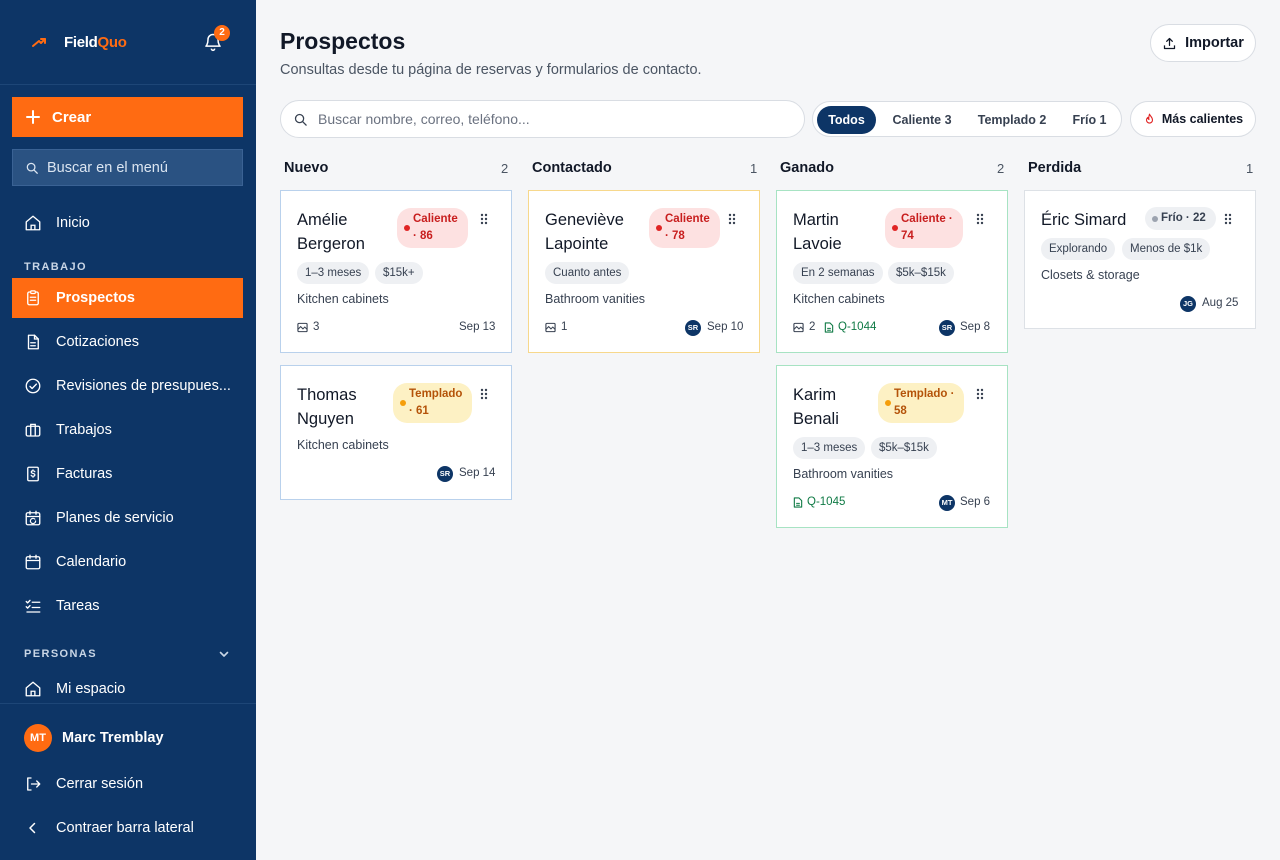 The image size is (1280, 860). What do you see at coordinates (1012, 120) in the screenshot?
I see `filter-templado: Templado 2` at bounding box center [1012, 120].